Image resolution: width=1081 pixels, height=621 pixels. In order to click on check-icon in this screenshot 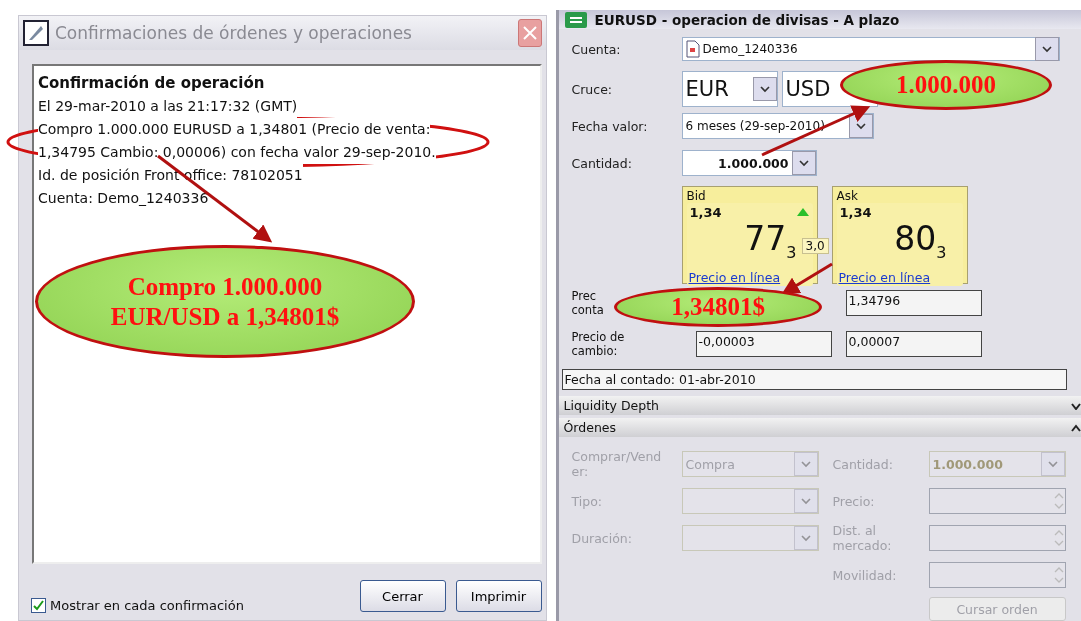, I will do `click(38, 605)`.